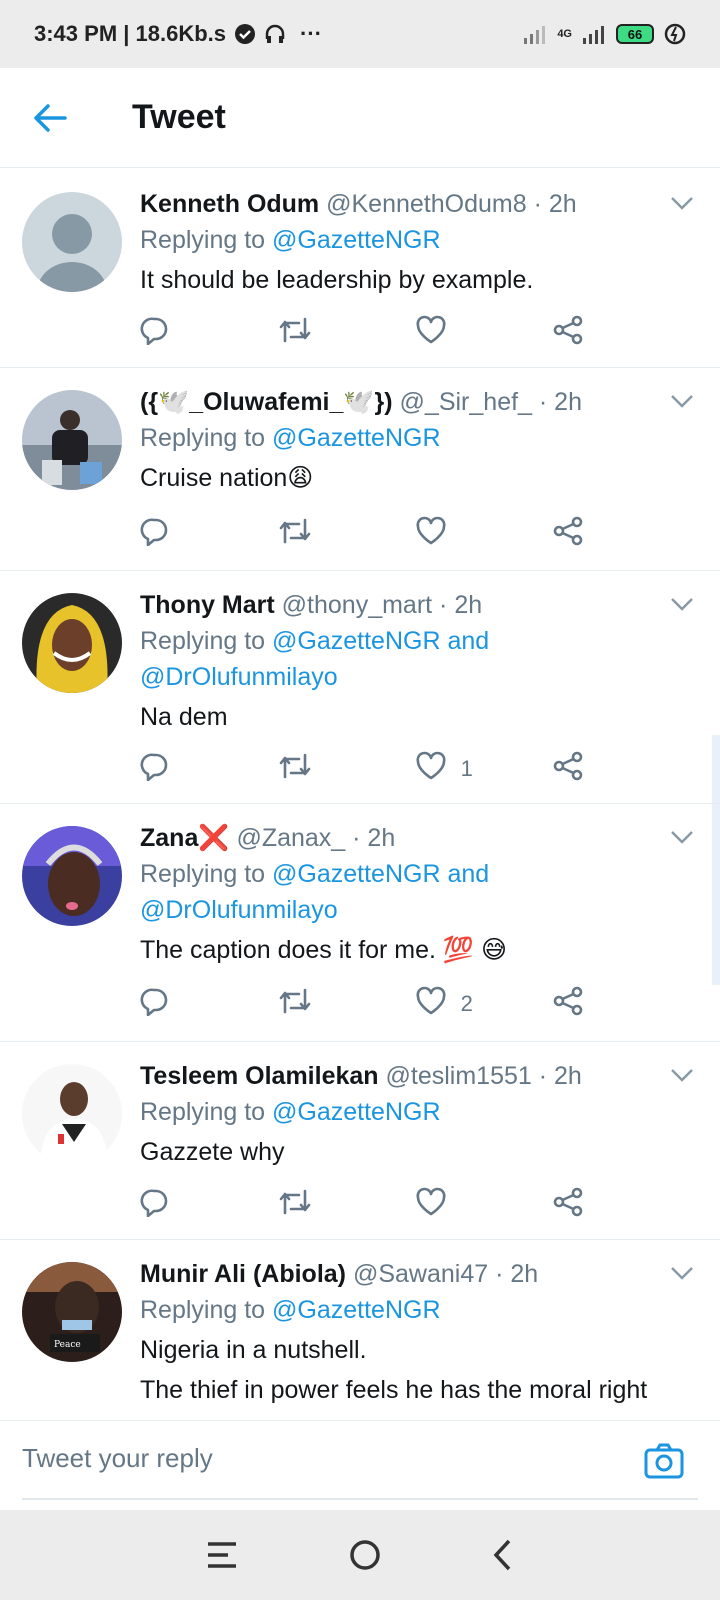 Image resolution: width=720 pixels, height=1600 pixels. Describe the element at coordinates (243, 1274) in the screenshot. I see `display-name: Munir Ali (Abiola)` at that location.